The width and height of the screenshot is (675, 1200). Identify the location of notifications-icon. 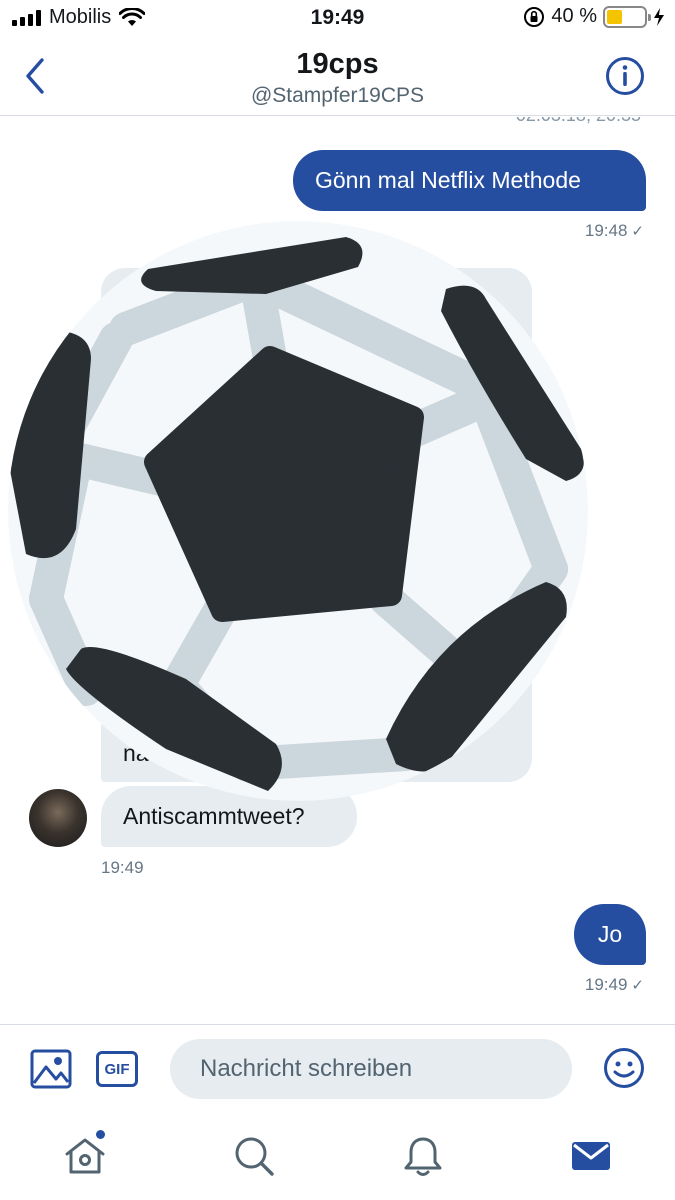
(423, 1156).